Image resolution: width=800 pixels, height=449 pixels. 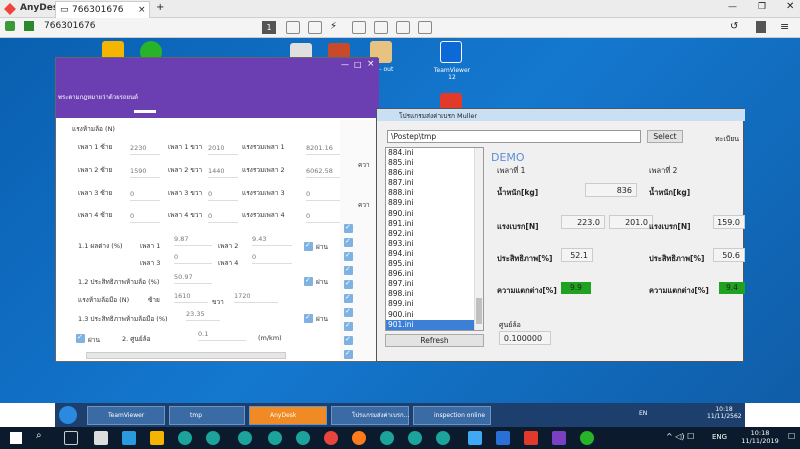 I want to click on clock: 10:18 11/11/2019, so click(x=760, y=437).